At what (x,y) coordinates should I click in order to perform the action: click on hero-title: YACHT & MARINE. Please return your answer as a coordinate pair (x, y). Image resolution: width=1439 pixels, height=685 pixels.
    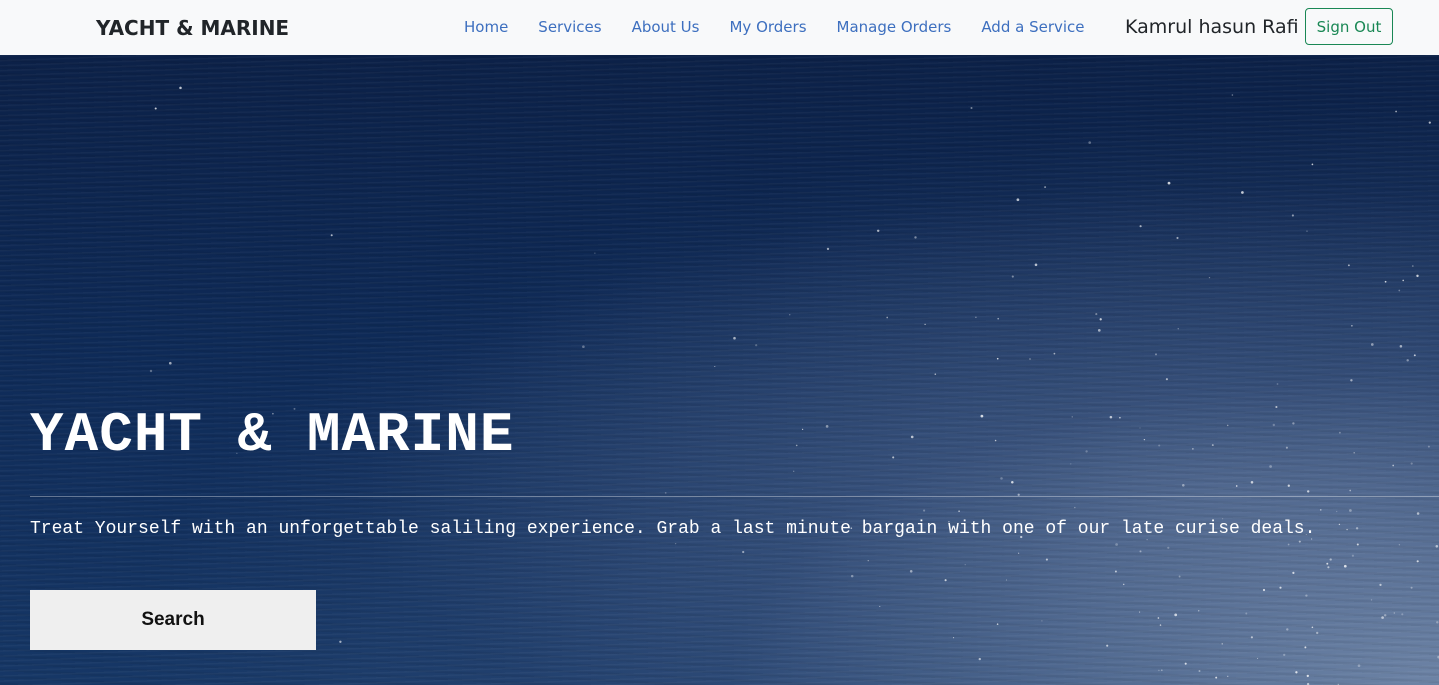
    Looking at the image, I should click on (272, 435).